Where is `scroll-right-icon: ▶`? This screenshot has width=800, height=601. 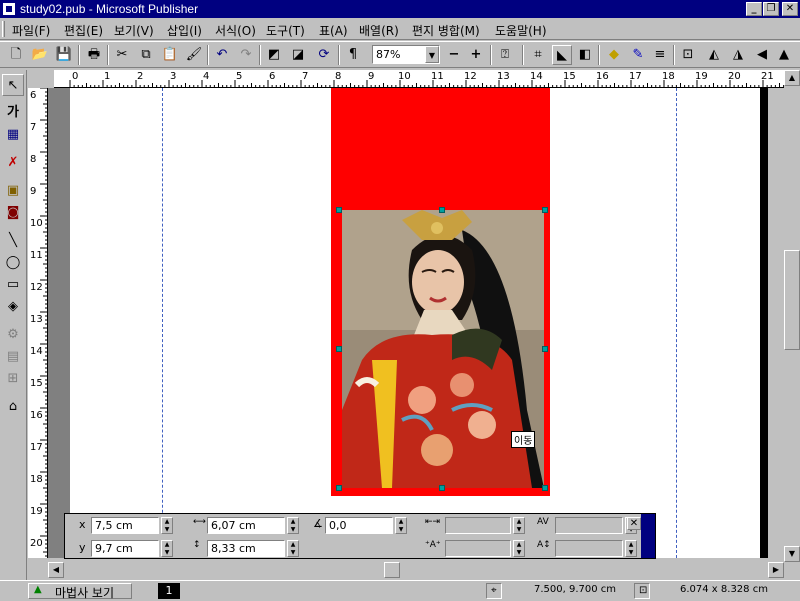 scroll-right-icon: ▶ is located at coordinates (776, 570).